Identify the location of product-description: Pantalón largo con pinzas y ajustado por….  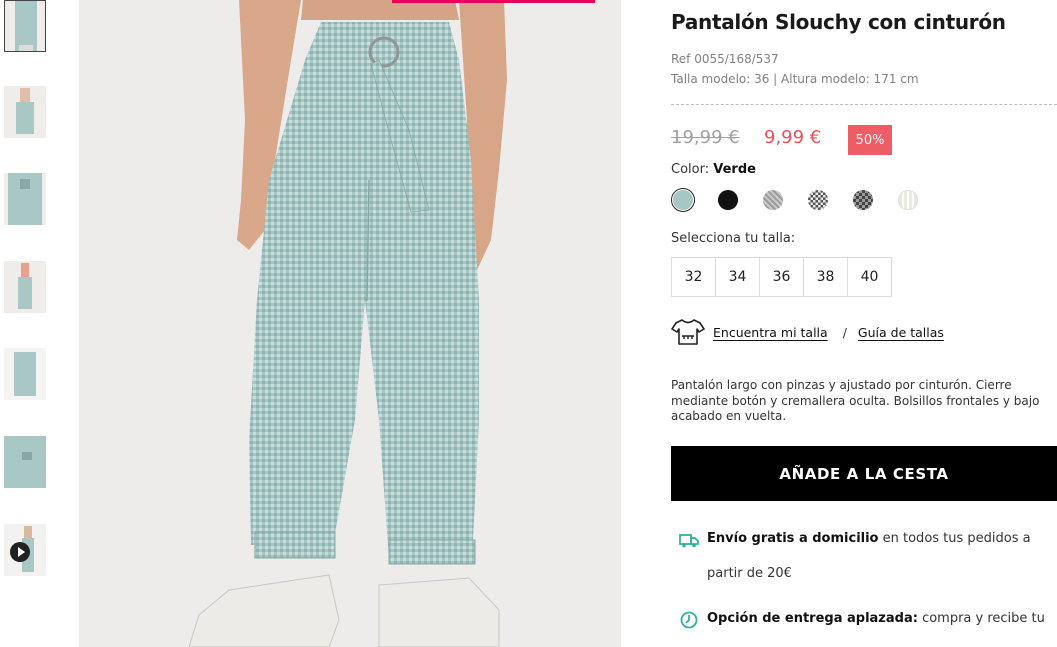
(855, 400).